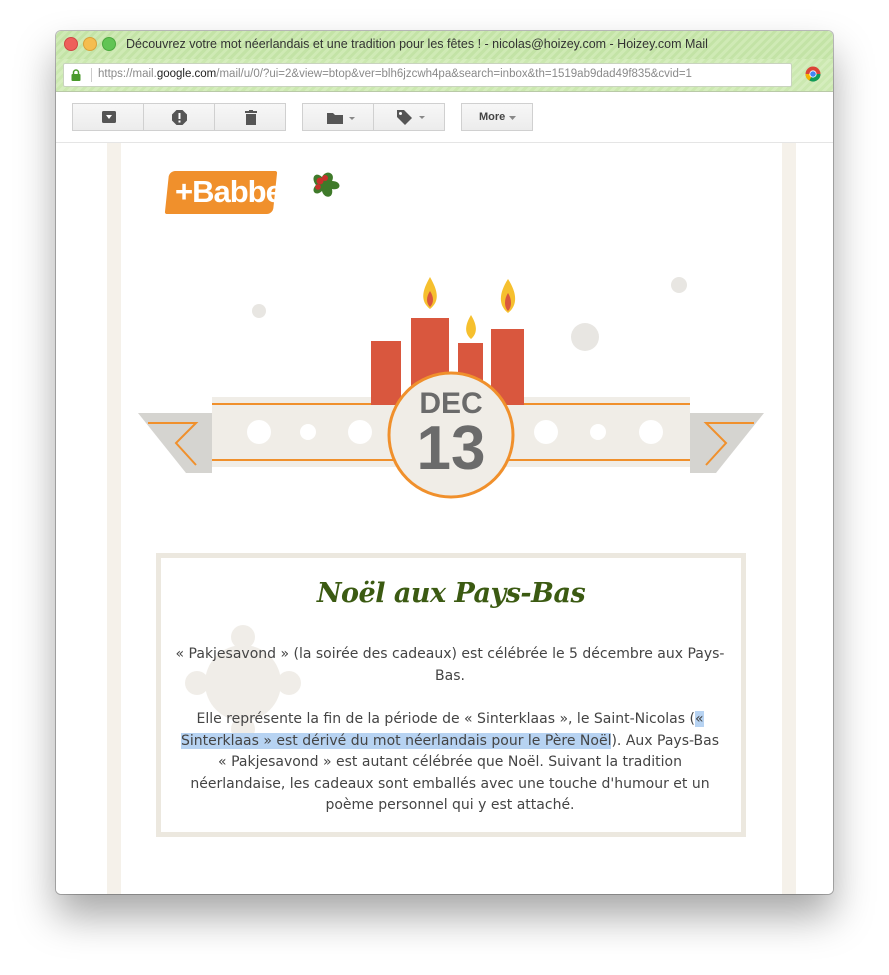 This screenshot has width=889, height=975. I want to click on archive-icon, so click(109, 117).